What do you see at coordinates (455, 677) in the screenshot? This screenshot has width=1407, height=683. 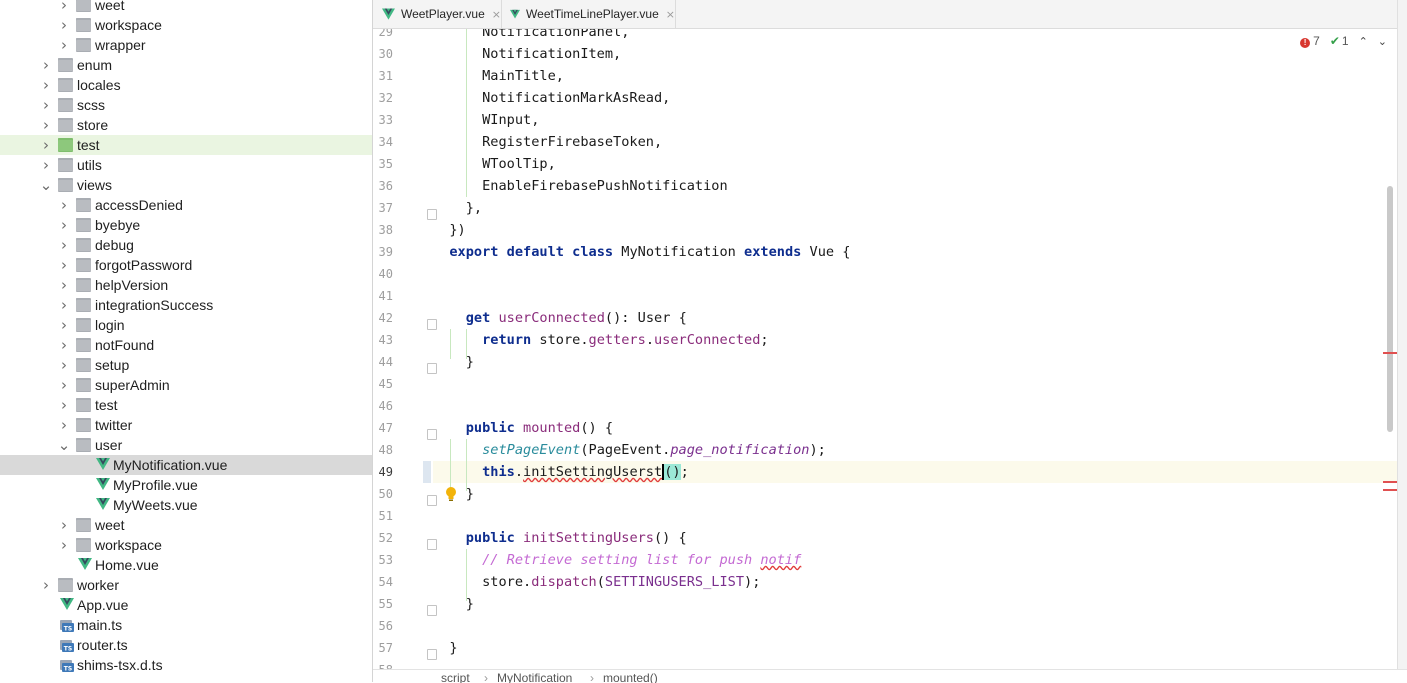 I see `breadcrumb-item-script: script` at bounding box center [455, 677].